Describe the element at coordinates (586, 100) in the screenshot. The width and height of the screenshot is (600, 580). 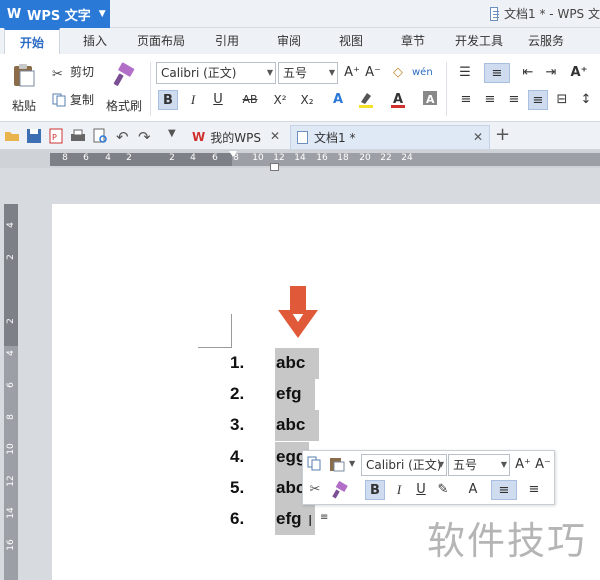
I see `line-spacing-icon: ↕` at that location.